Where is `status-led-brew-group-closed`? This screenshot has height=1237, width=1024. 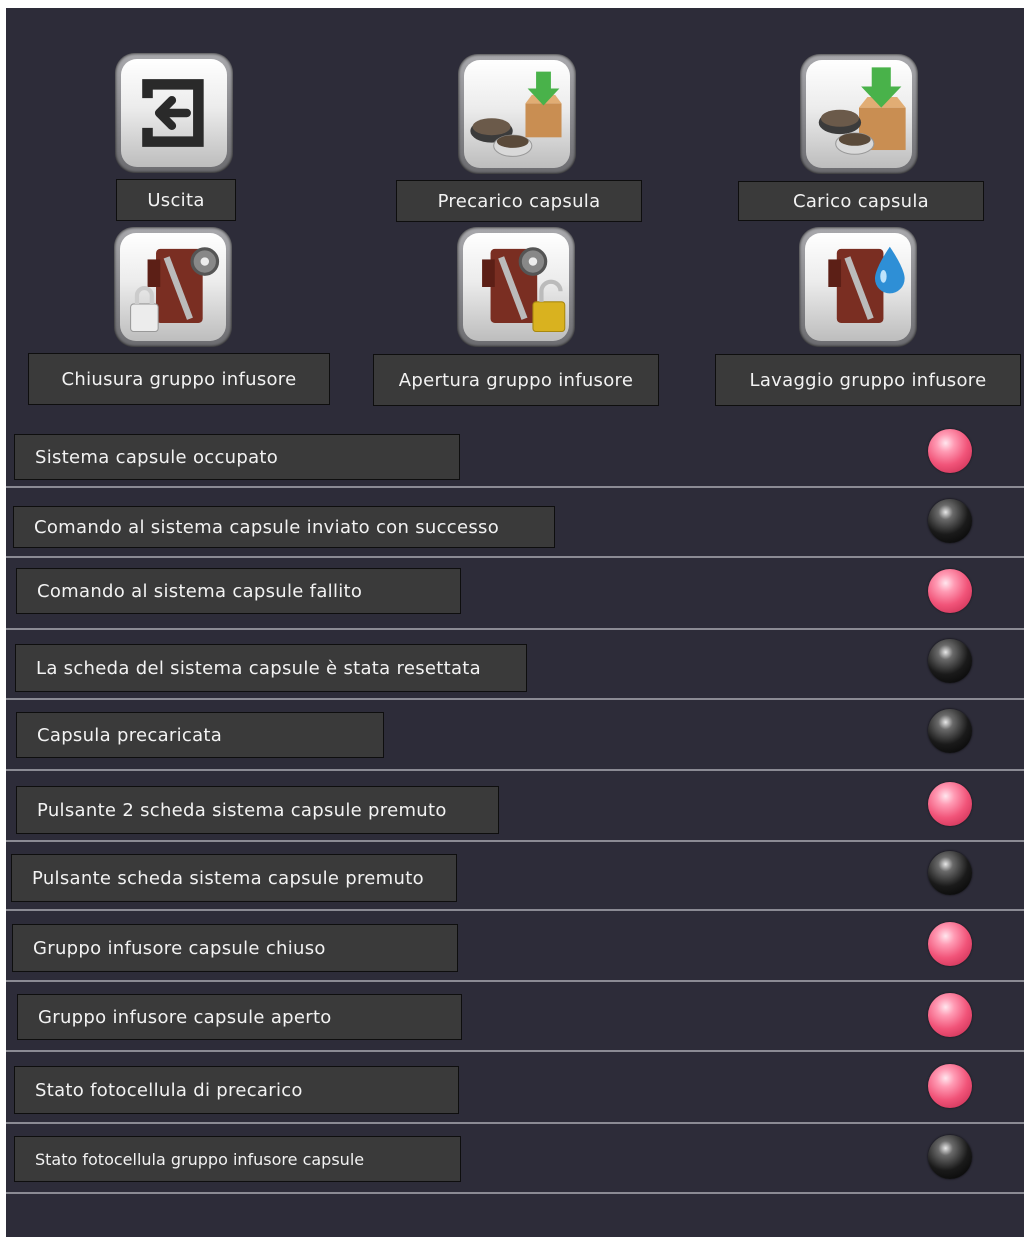
status-led-brew-group-closed is located at coordinates (950, 944).